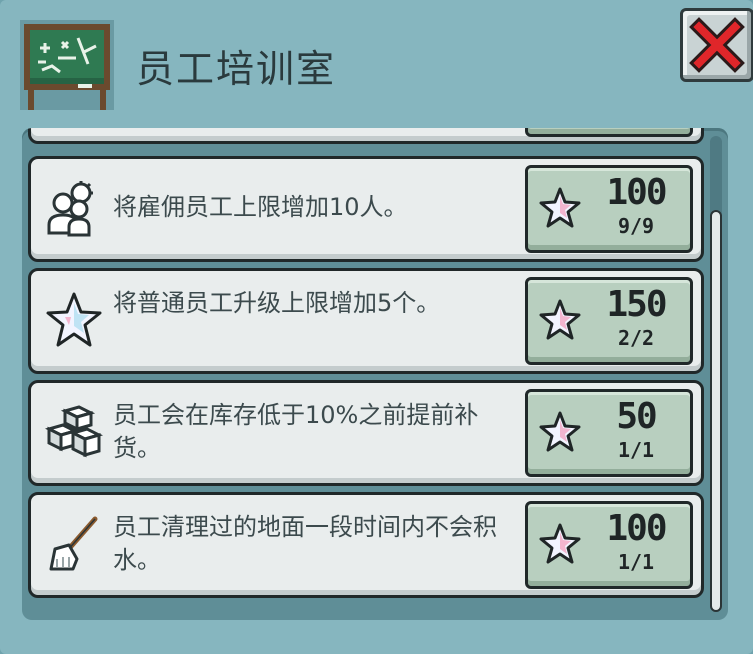  I want to click on chalkboard-icon, so click(67, 65).